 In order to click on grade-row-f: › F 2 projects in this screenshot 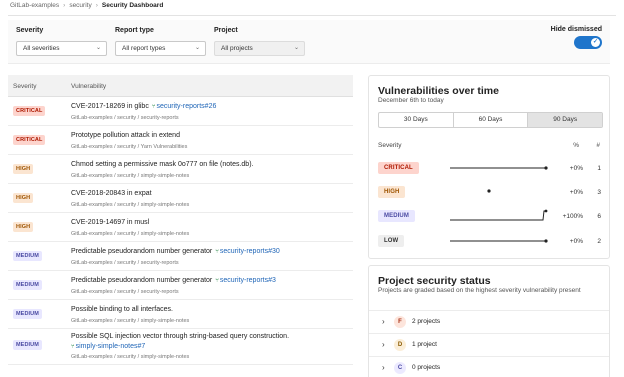, I will do `click(489, 321)`.